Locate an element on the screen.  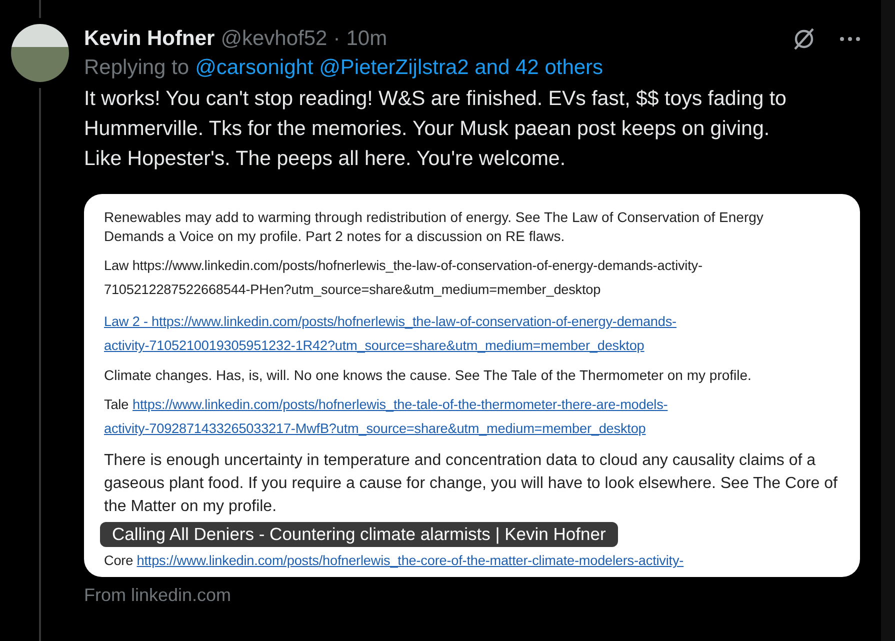
replying-to-link: @carsonight @PieterZijlstra2 and 42 others is located at coordinates (399, 68).